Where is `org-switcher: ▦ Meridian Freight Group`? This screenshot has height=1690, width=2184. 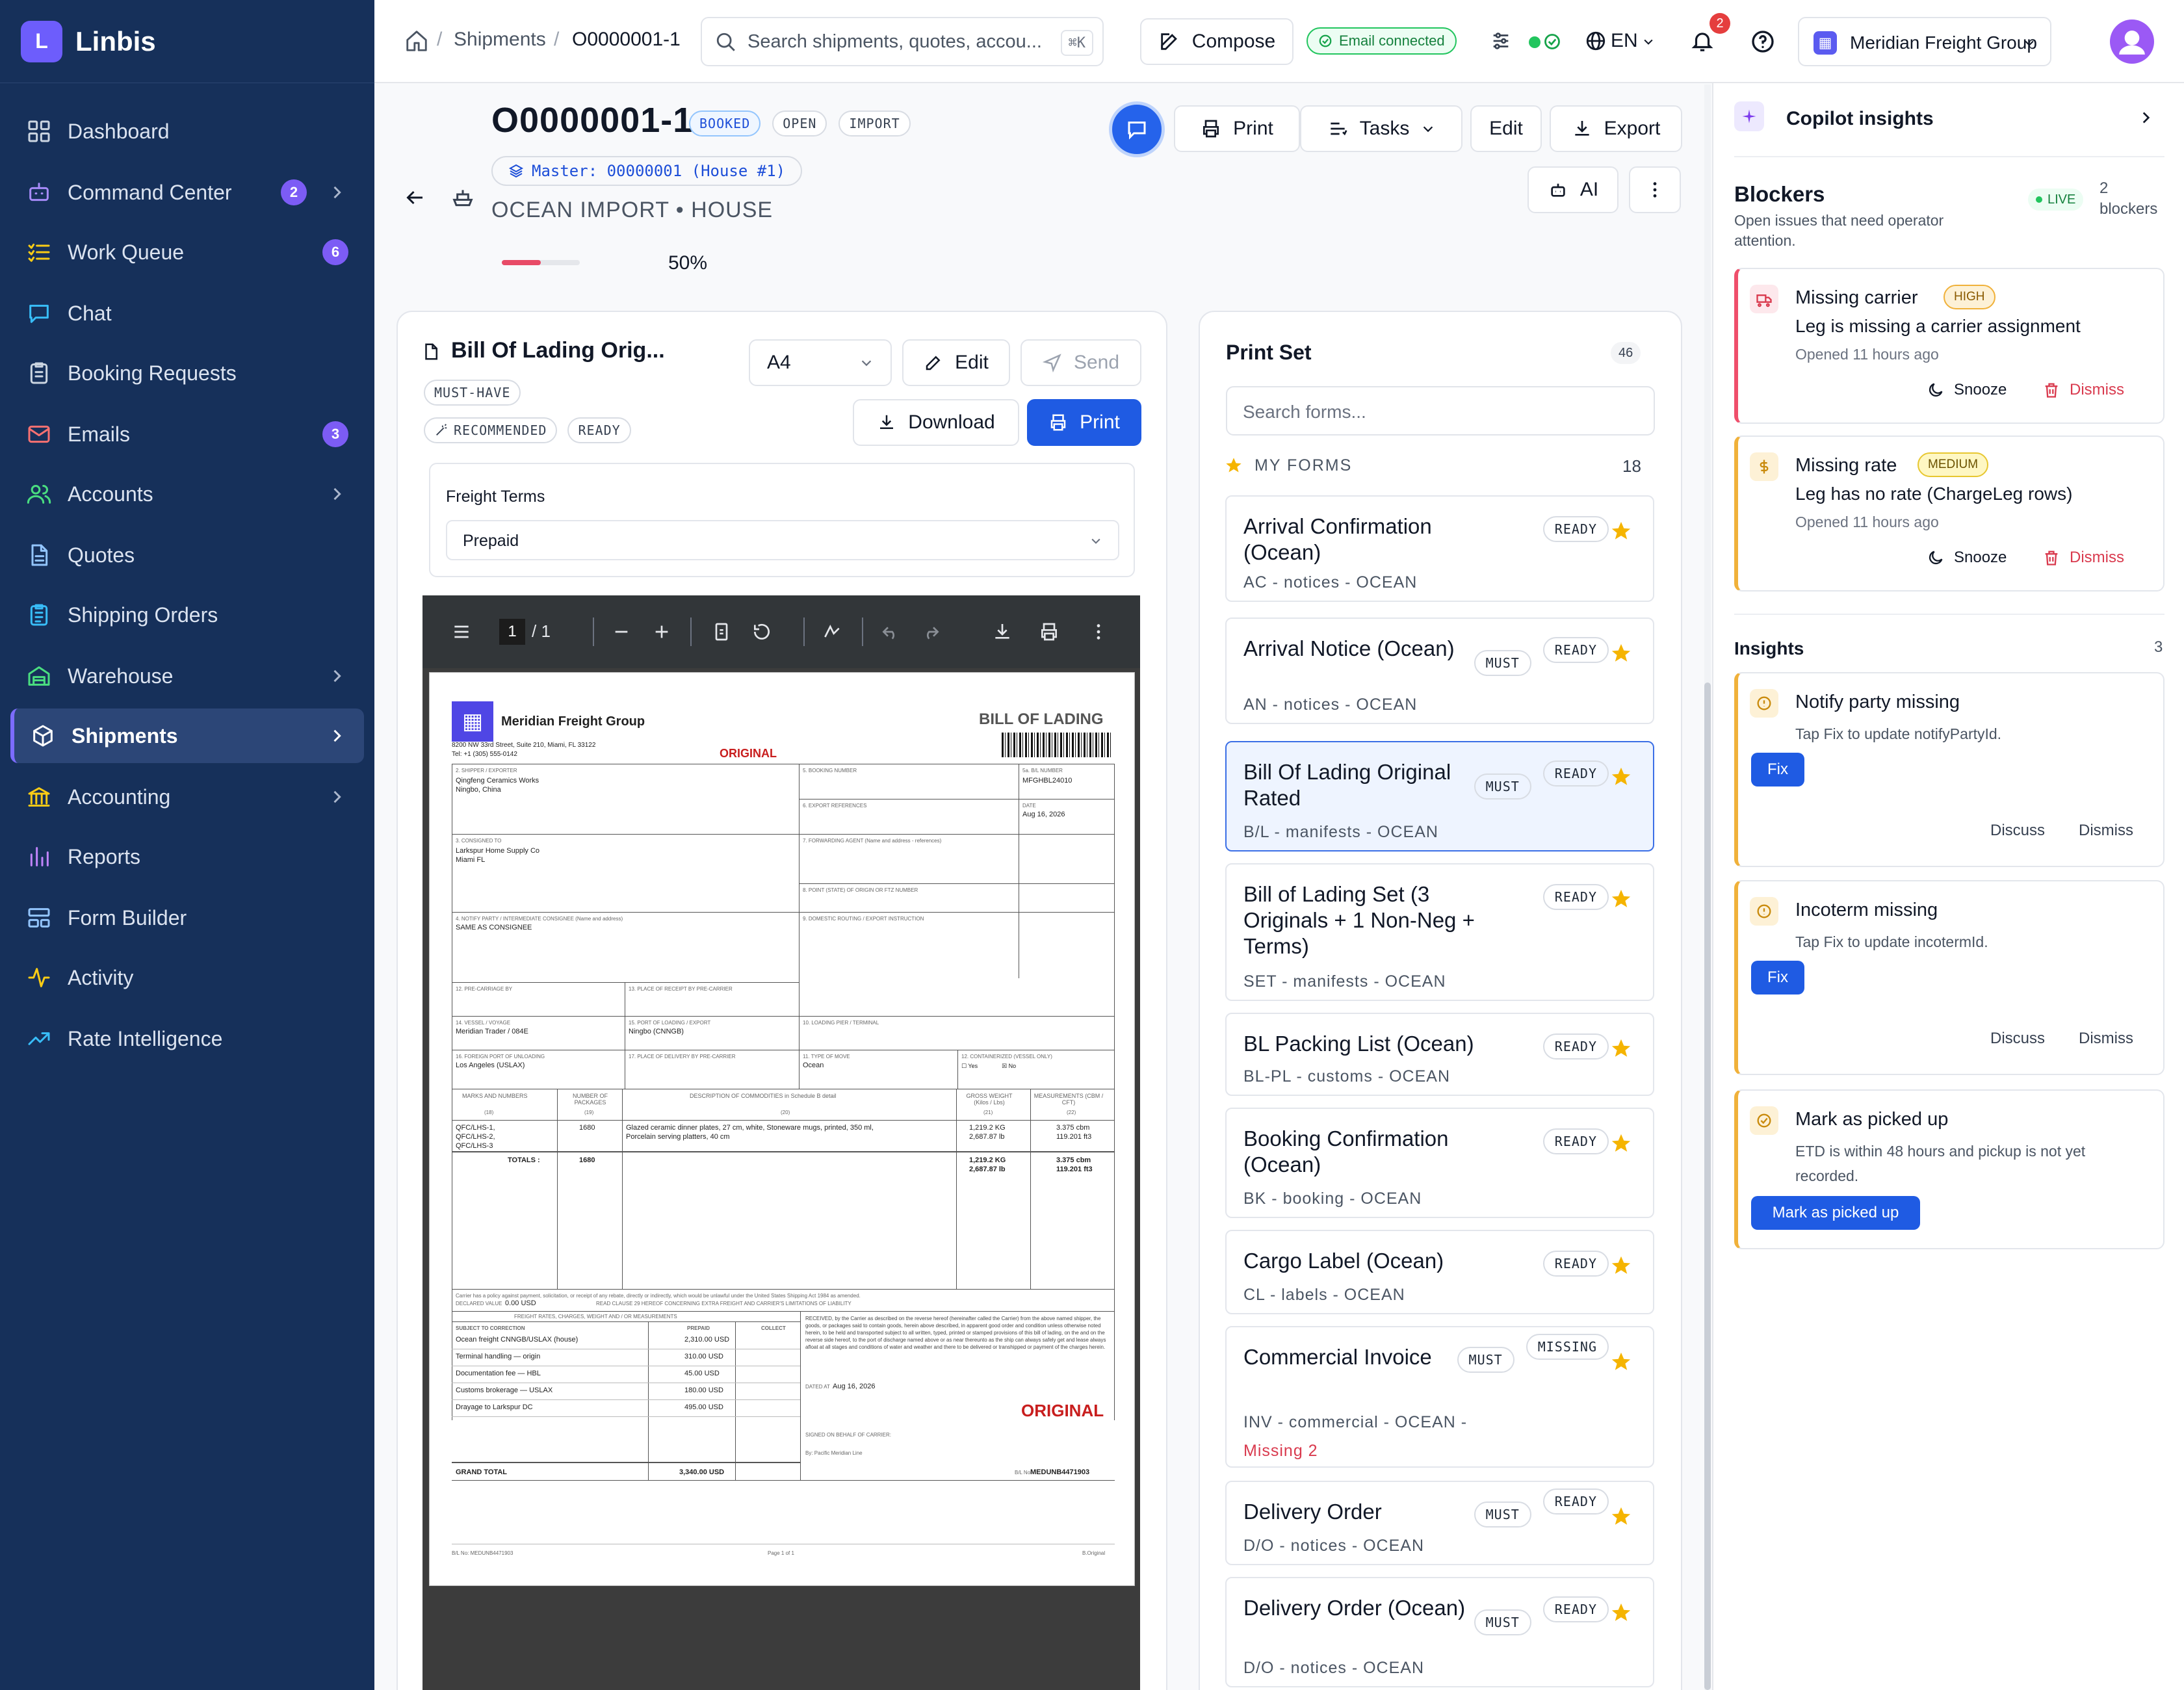
org-switcher: ▦ Meridian Freight Group is located at coordinates (1925, 41).